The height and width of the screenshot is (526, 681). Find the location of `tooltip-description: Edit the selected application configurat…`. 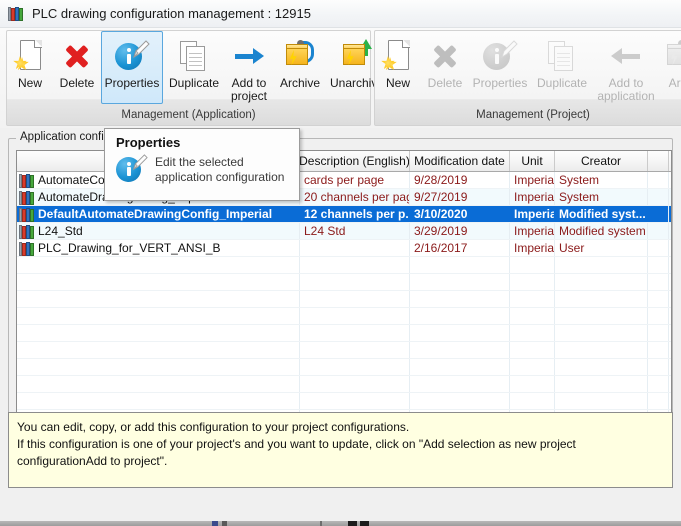

tooltip-description: Edit the selected application configurat… is located at coordinates (219, 170).